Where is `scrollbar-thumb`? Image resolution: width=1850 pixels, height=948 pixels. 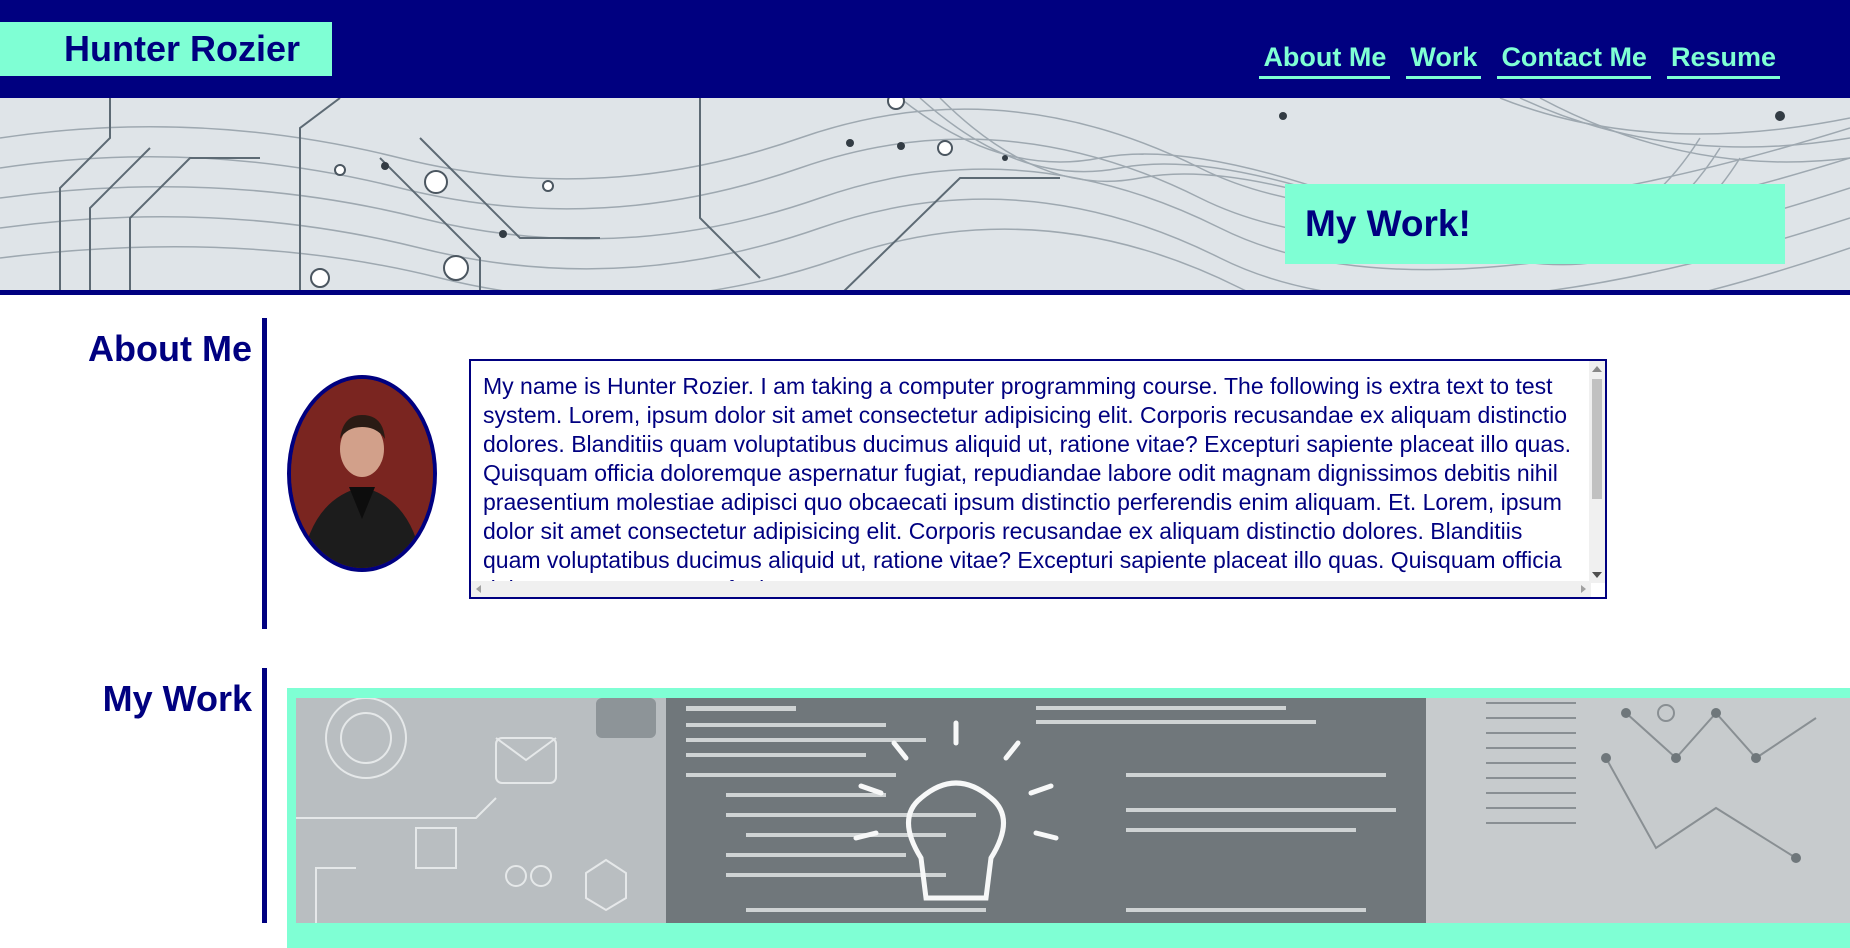 scrollbar-thumb is located at coordinates (1597, 439).